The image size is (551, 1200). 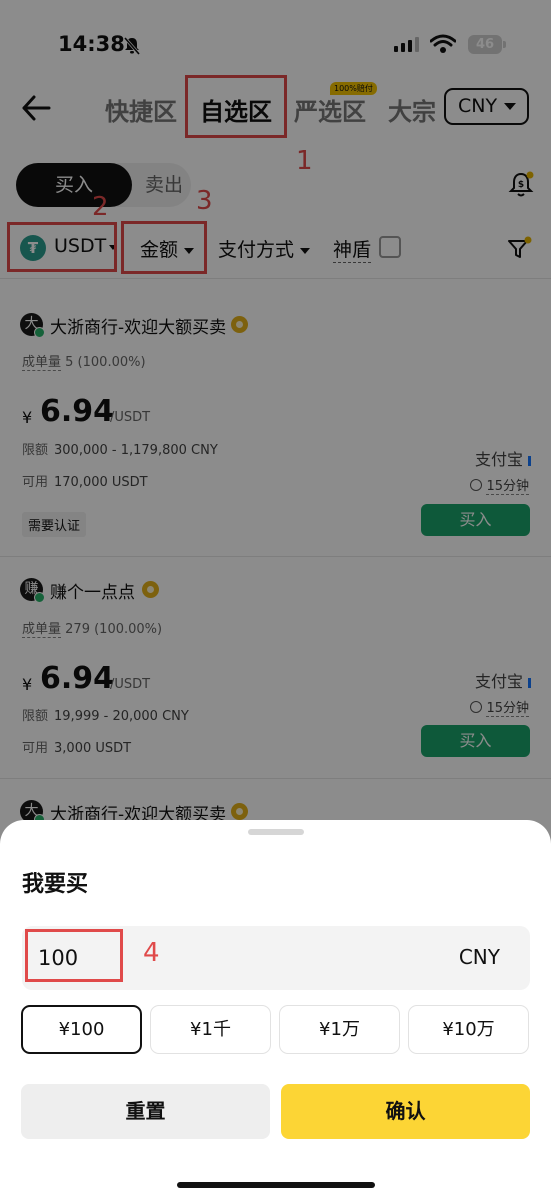 I want to click on amount-currency: CNY, so click(x=479, y=957).